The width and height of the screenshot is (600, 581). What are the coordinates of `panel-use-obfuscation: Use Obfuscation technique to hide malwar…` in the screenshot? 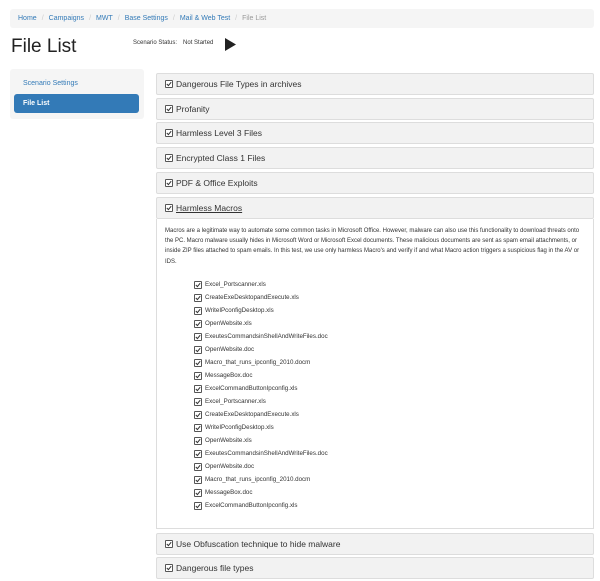 It's located at (375, 544).